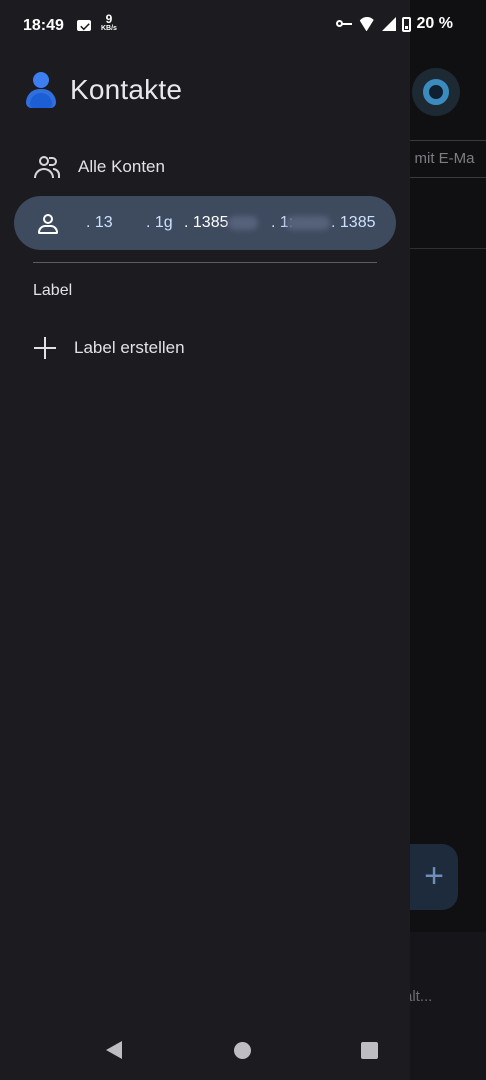  I want to click on mail-icon, so click(84, 25).